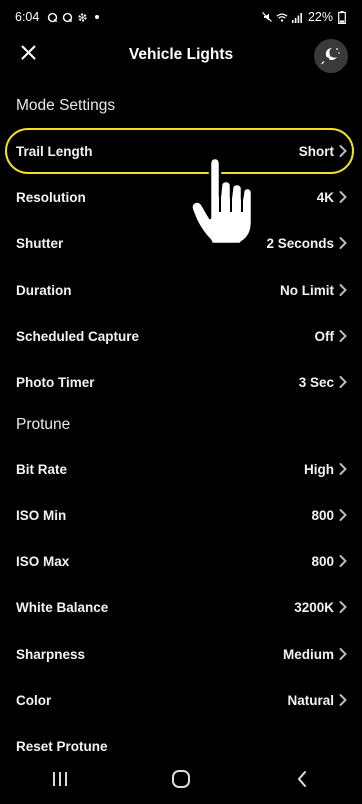 This screenshot has height=804, width=362. What do you see at coordinates (82, 17) in the screenshot?
I see `settings-gear-icon` at bounding box center [82, 17].